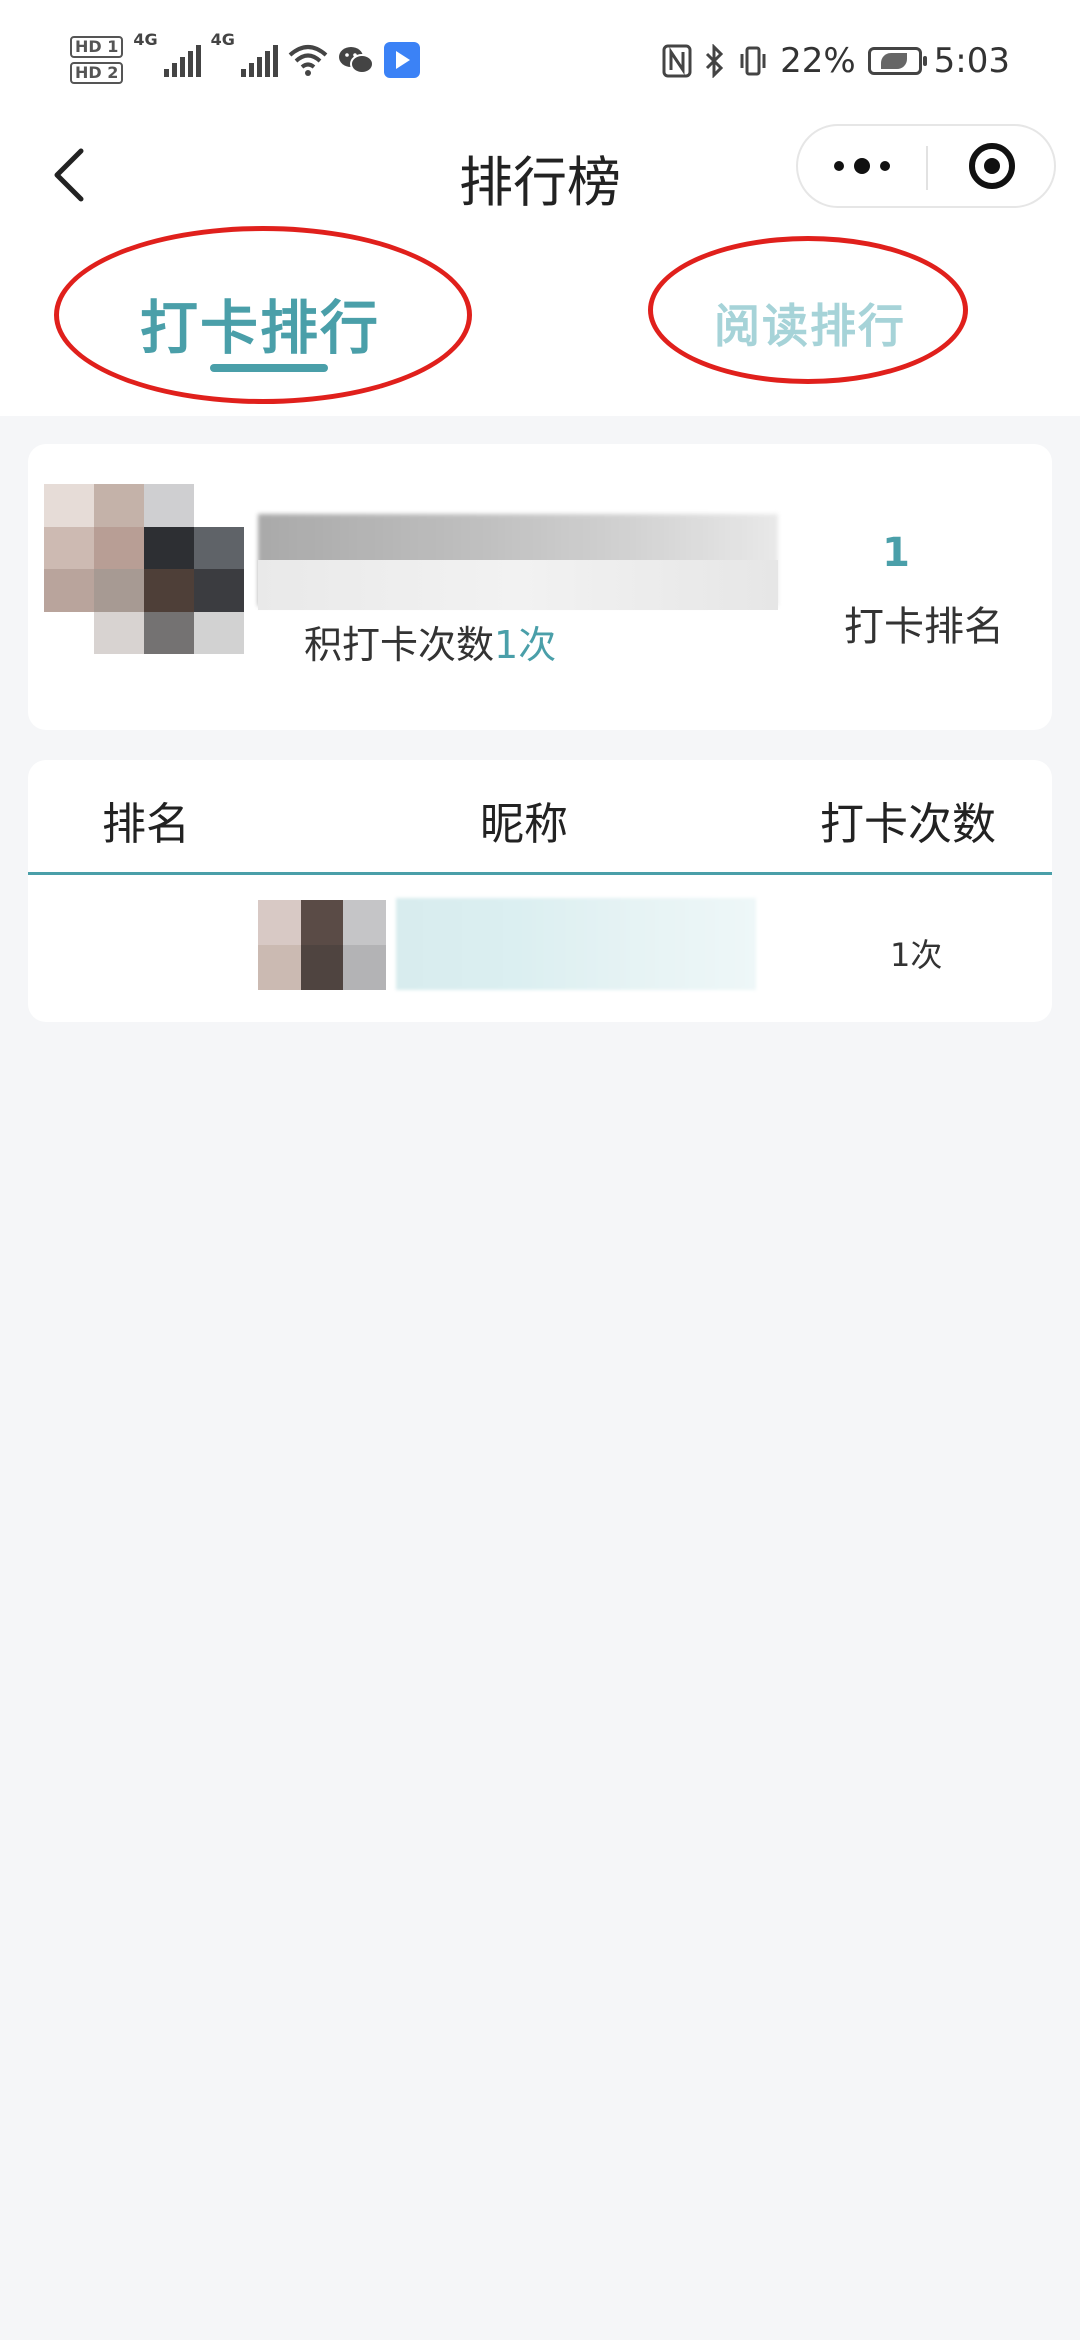  I want to click on checkin-count-text: 积打卡次数1次, so click(430, 641).